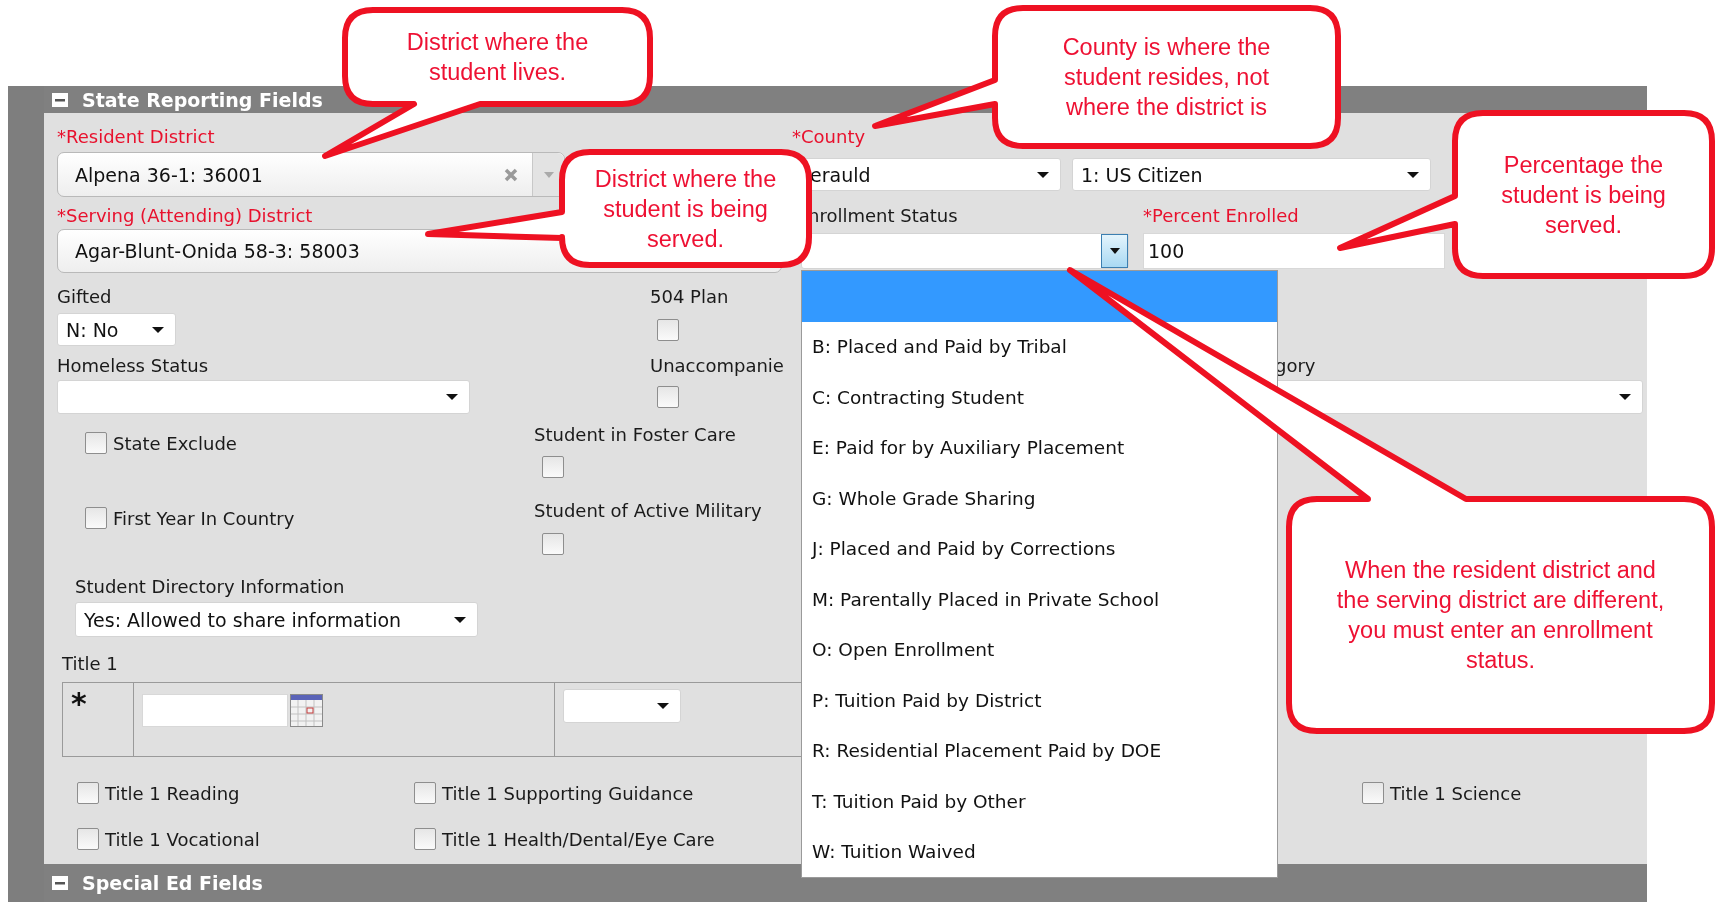 This screenshot has height=902, width=1719. Describe the element at coordinates (215, 710) in the screenshot. I see `date-field` at that location.